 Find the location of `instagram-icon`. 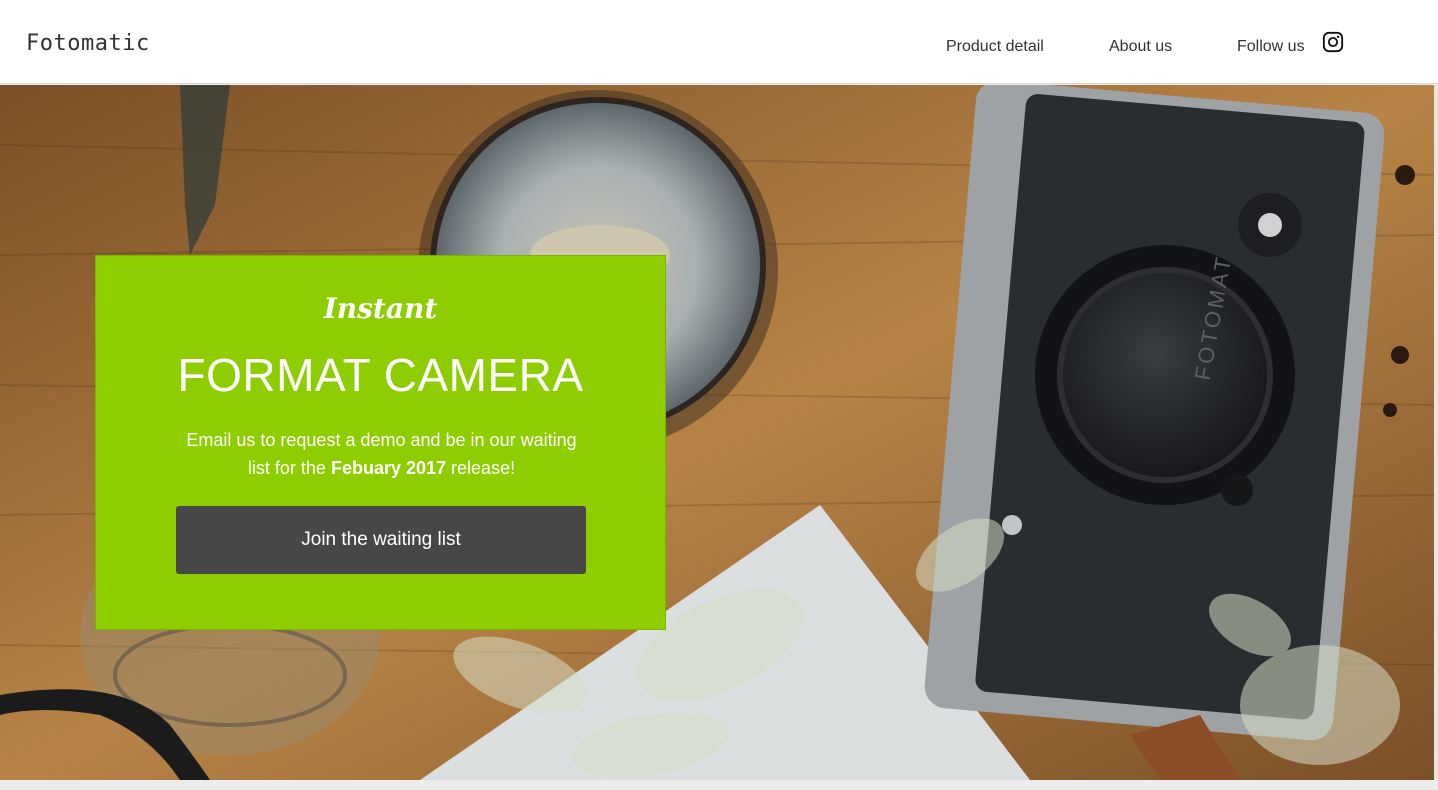

instagram-icon is located at coordinates (1333, 42).